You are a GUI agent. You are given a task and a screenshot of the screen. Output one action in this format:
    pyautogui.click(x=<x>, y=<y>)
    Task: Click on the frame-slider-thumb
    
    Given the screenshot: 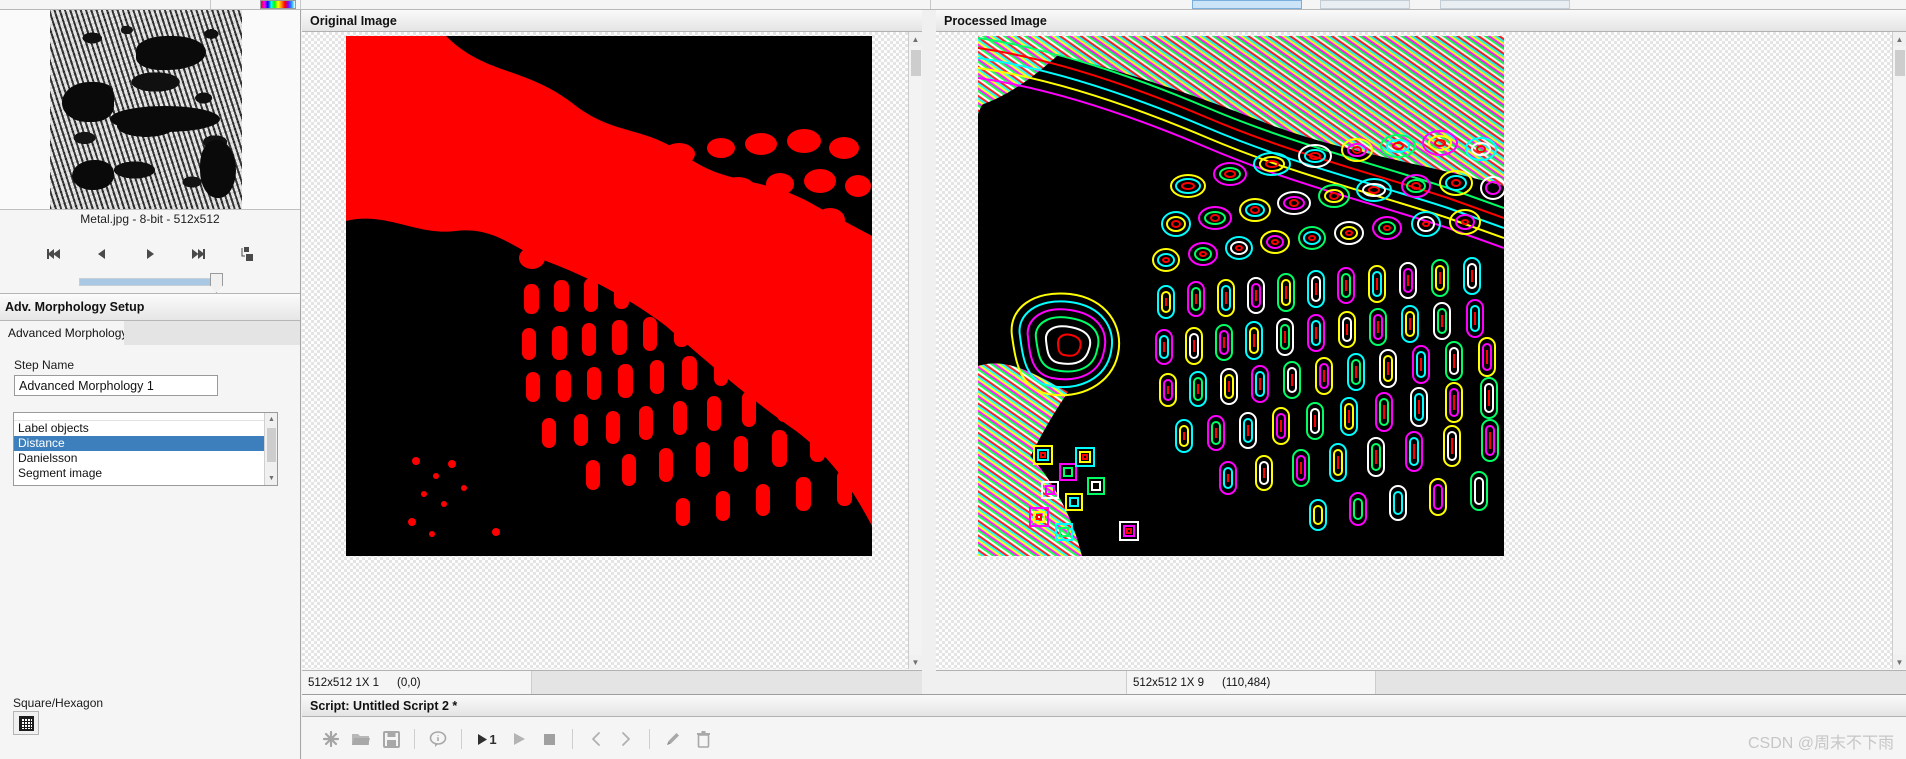 What is the action you would take?
    pyautogui.click(x=216, y=283)
    